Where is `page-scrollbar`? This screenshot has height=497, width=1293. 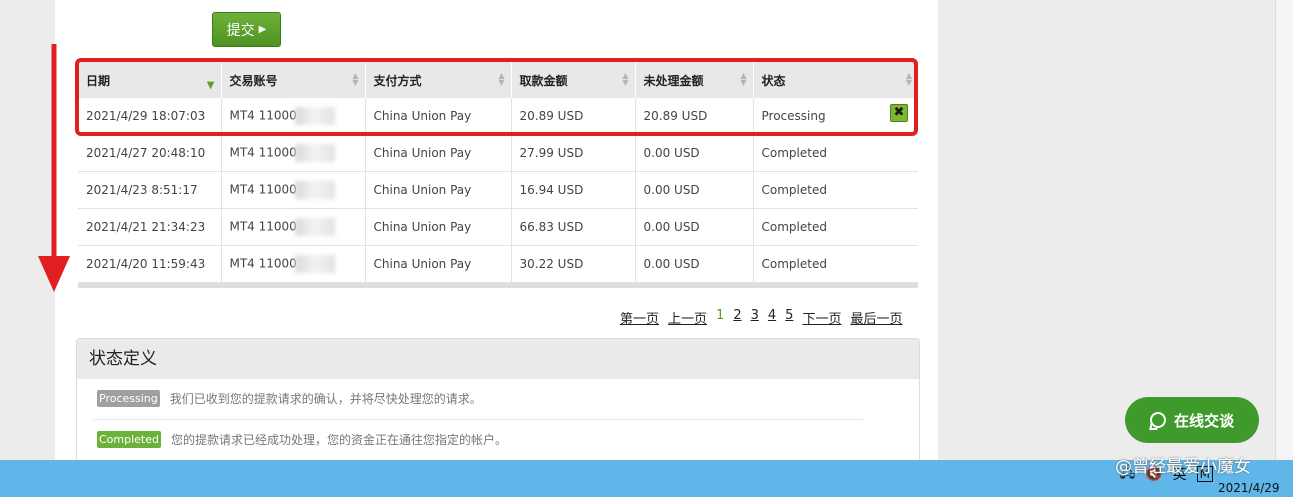
page-scrollbar is located at coordinates (1284, 230).